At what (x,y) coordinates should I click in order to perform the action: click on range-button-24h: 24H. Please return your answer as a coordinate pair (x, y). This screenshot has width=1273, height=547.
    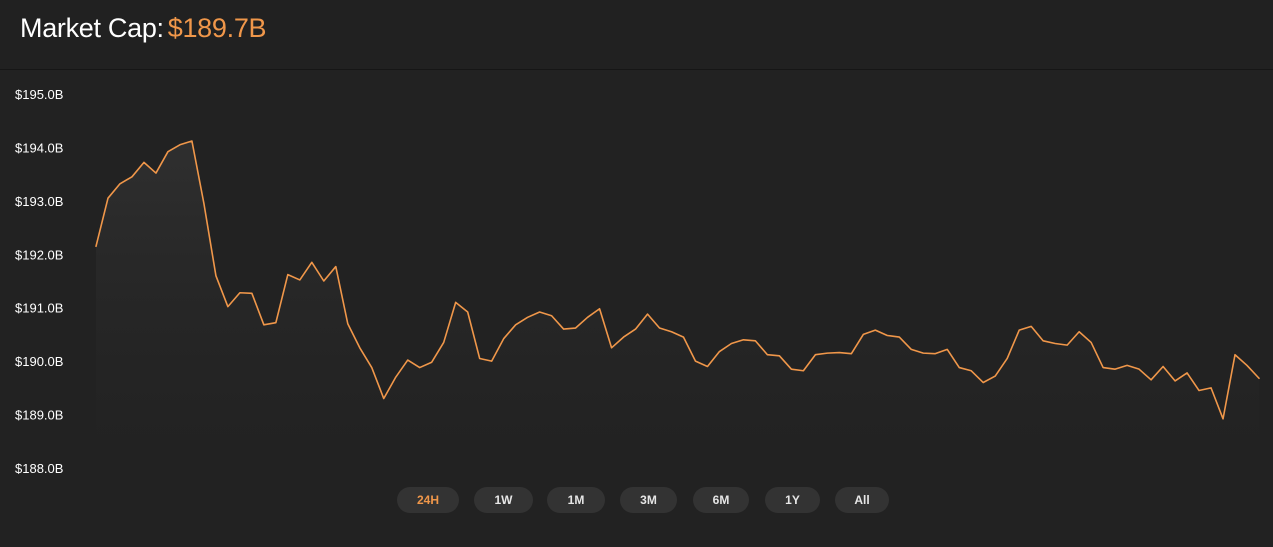
    Looking at the image, I should click on (428, 500).